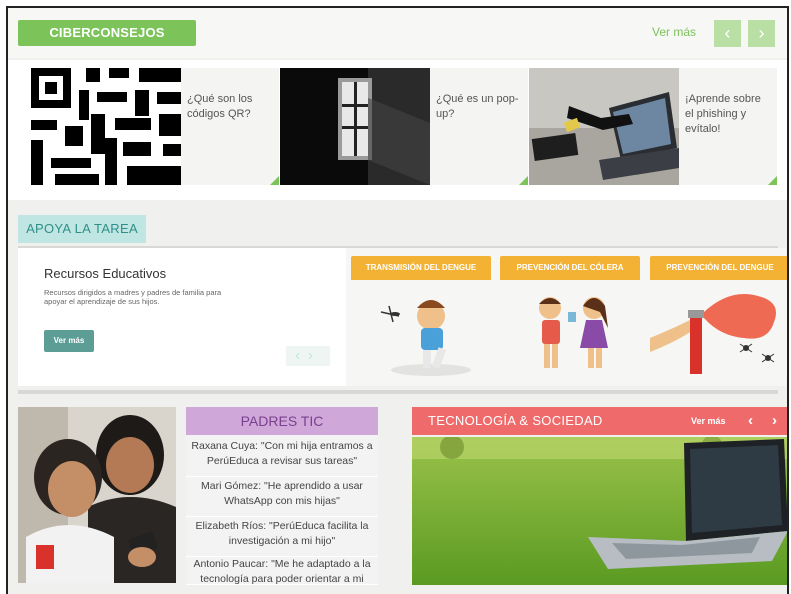 This screenshot has width=791, height=594. I want to click on fumigation-illustration, so click(718, 332).